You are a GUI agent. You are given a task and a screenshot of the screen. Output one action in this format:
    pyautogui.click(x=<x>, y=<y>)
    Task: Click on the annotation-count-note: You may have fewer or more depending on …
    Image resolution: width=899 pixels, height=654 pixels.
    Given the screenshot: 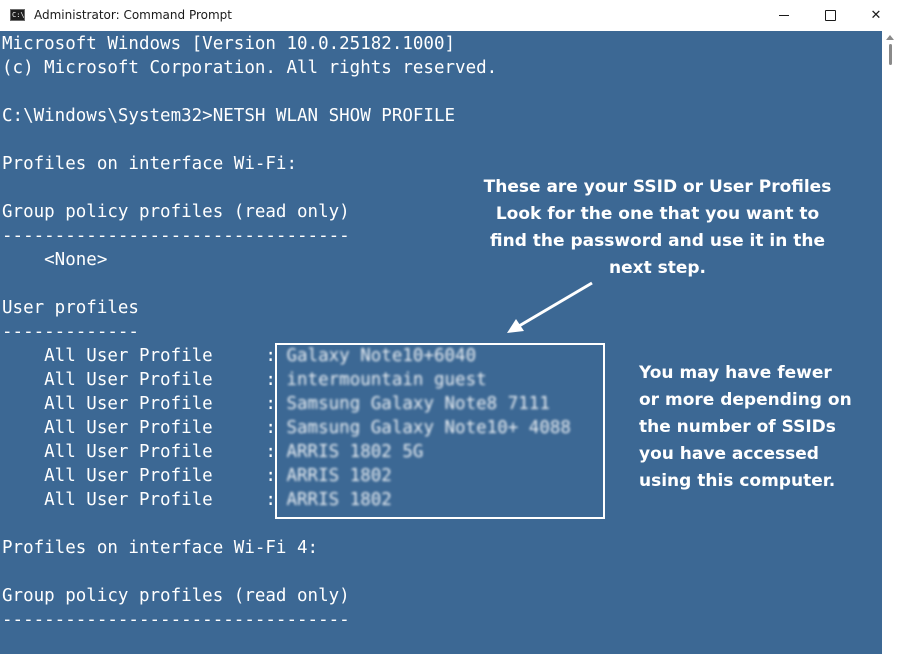 What is the action you would take?
    pyautogui.click(x=759, y=427)
    